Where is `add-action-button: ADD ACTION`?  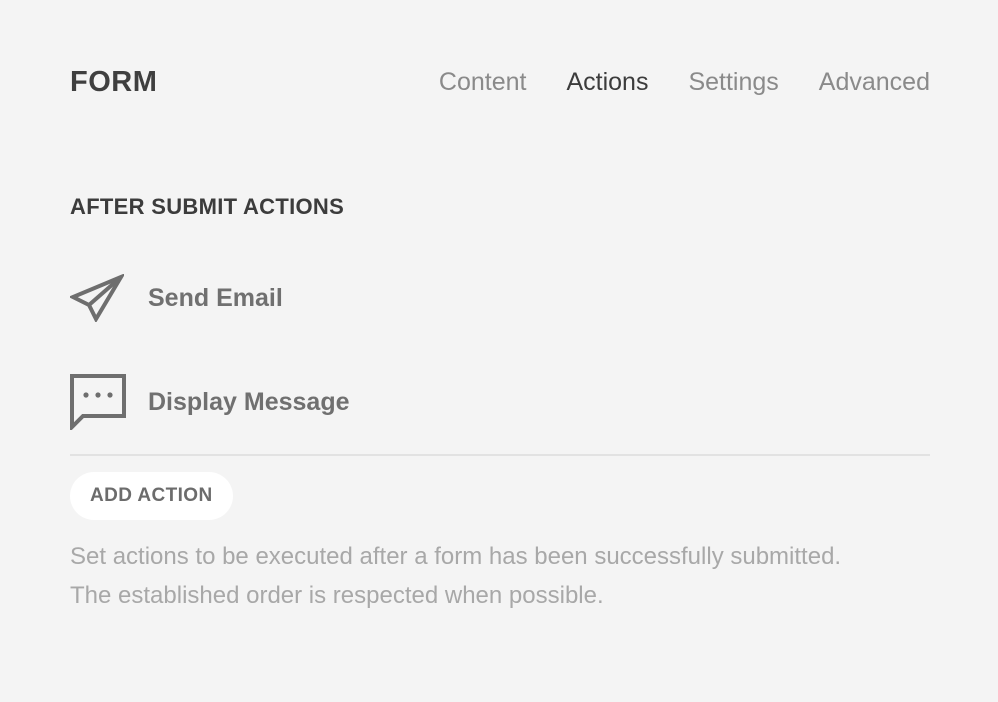 add-action-button: ADD ACTION is located at coordinates (151, 496).